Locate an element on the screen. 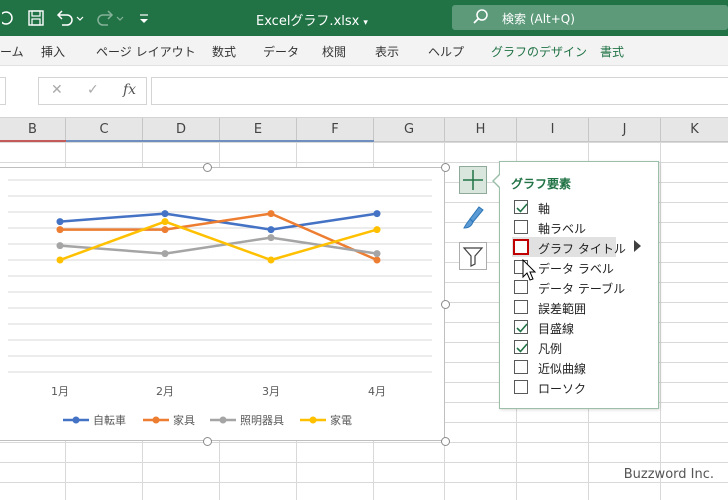 This screenshot has height=500, width=728. column-header-c: C is located at coordinates (104, 130).